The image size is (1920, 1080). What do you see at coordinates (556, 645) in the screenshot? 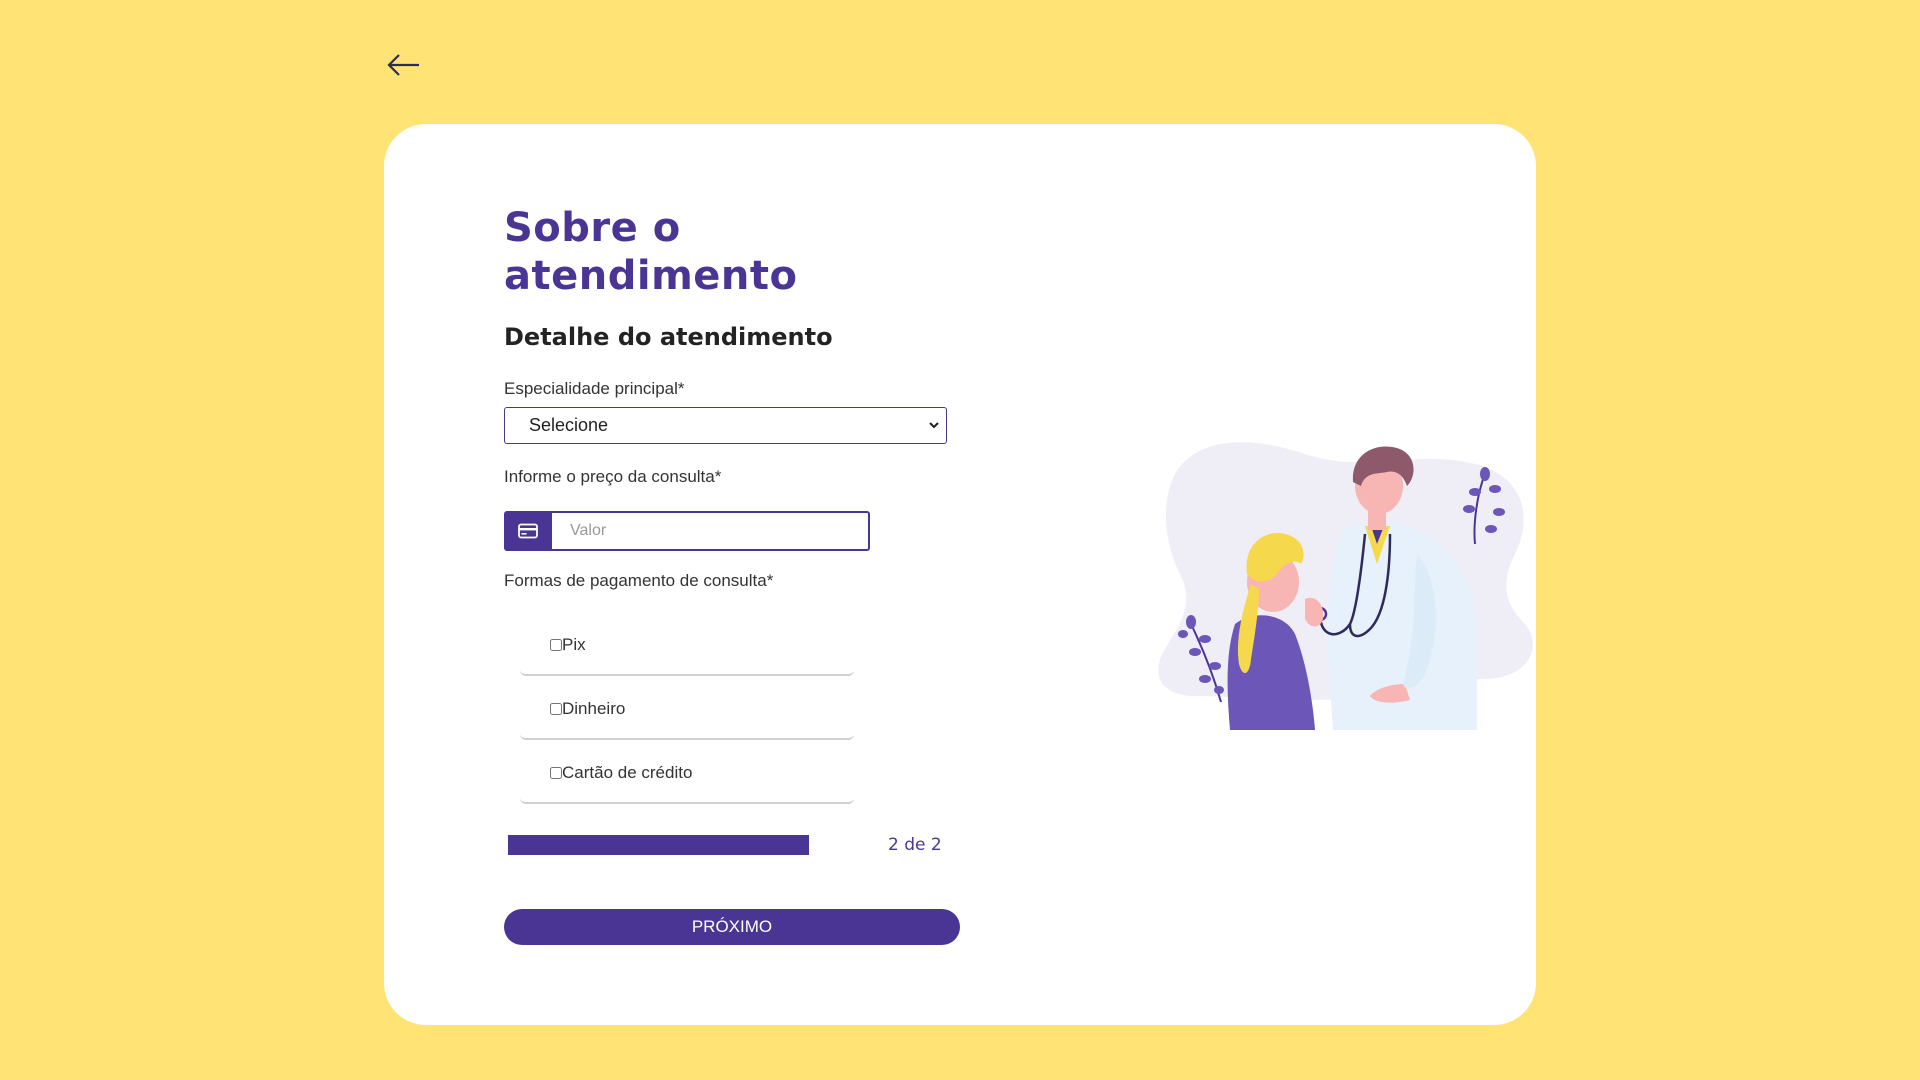
I see `pix-checkbox` at bounding box center [556, 645].